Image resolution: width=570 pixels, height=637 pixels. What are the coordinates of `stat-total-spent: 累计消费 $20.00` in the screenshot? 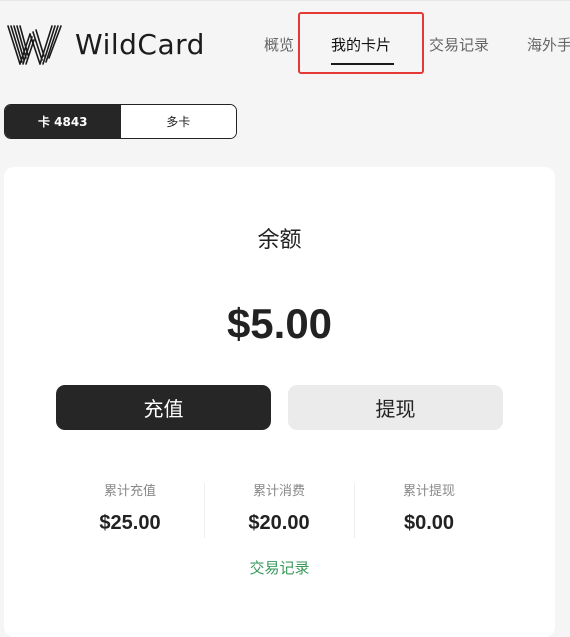 It's located at (279, 509).